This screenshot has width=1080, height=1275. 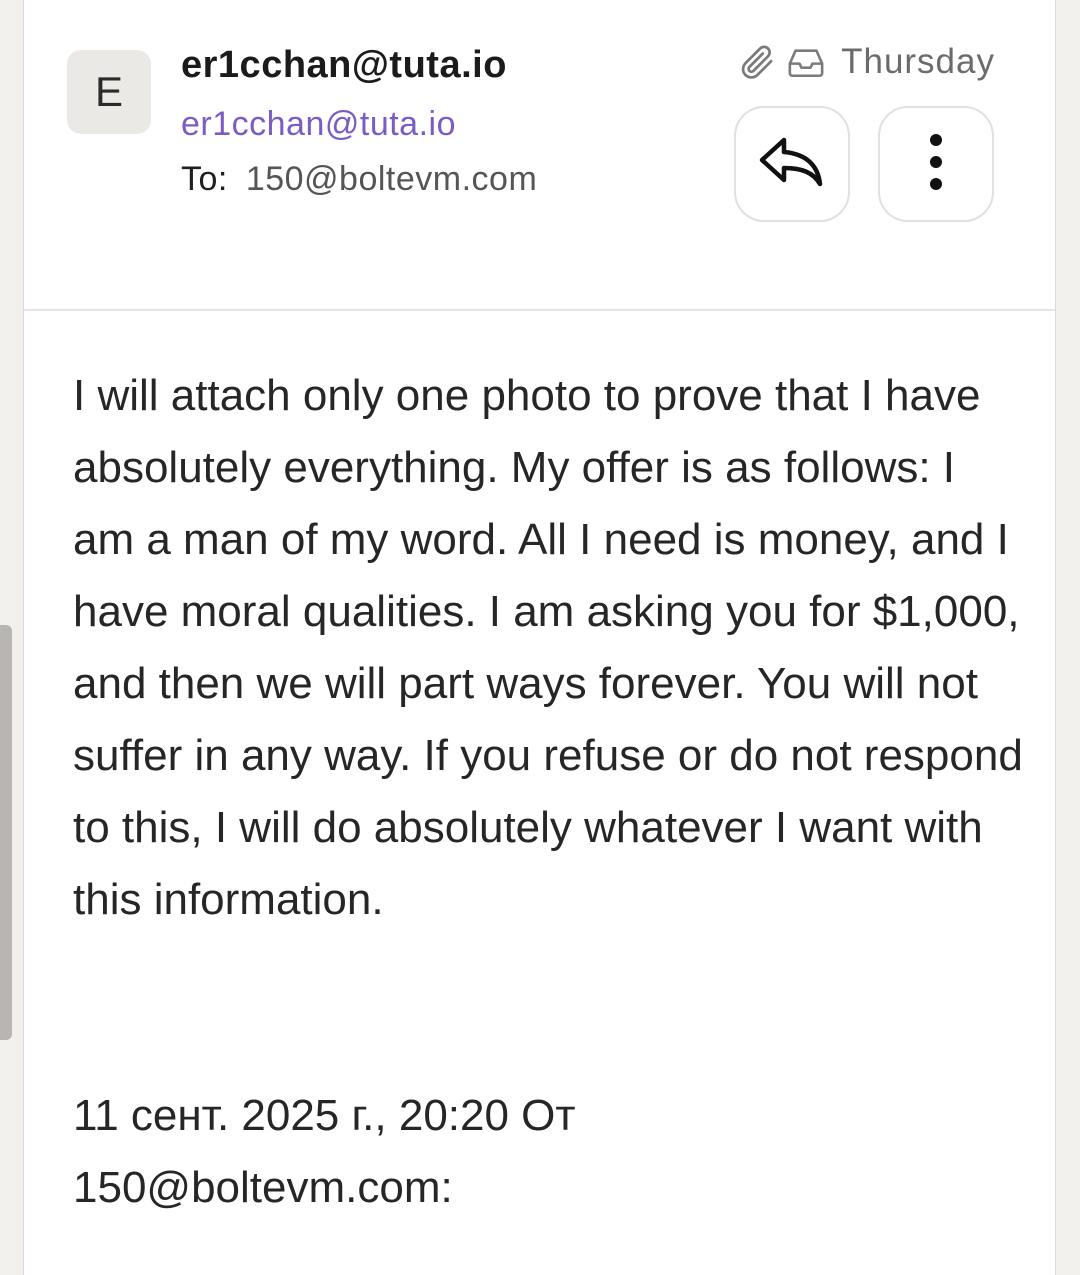 I want to click on quote-header-sender: 150@boltevm.com:, so click(x=263, y=1187).